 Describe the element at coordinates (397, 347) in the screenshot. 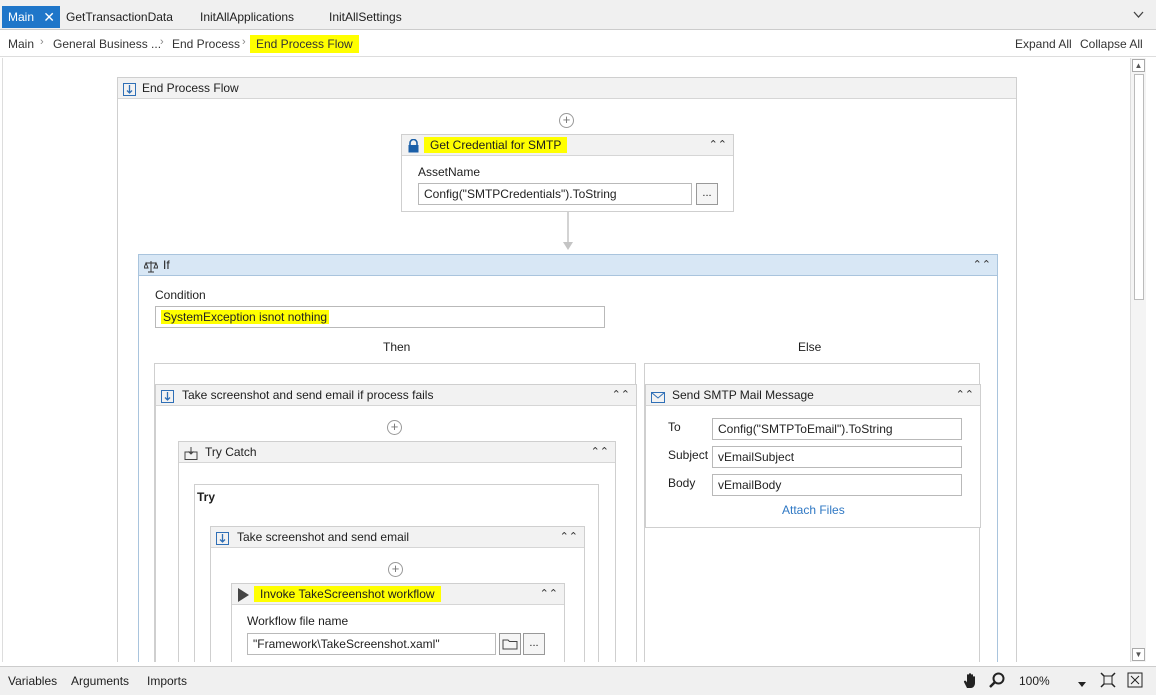

I see `then-label: Then` at that location.